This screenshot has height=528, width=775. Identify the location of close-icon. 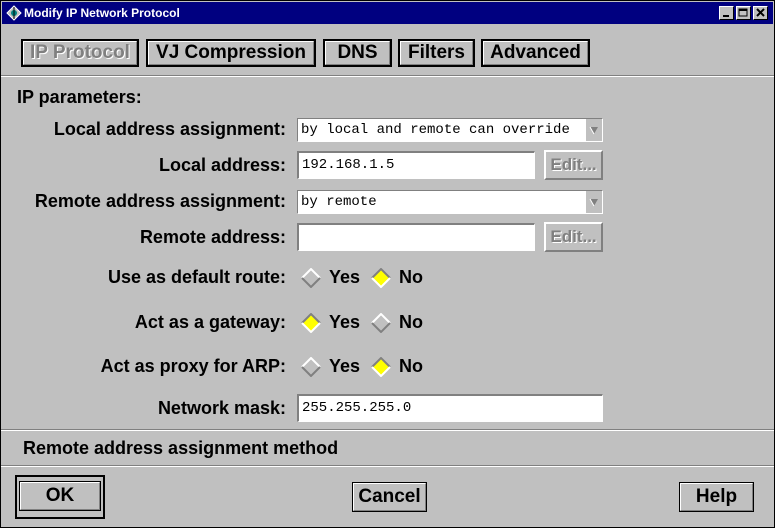
(760, 12).